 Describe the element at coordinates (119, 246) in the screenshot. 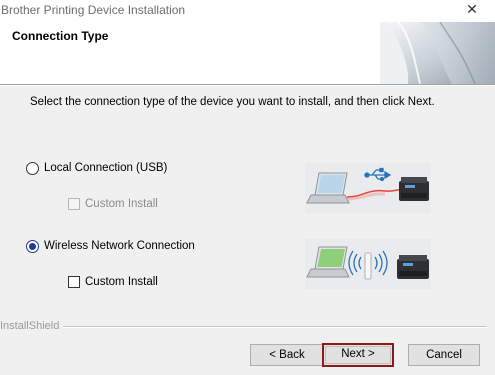

I see `radio-label: Wireless Network Connection` at that location.